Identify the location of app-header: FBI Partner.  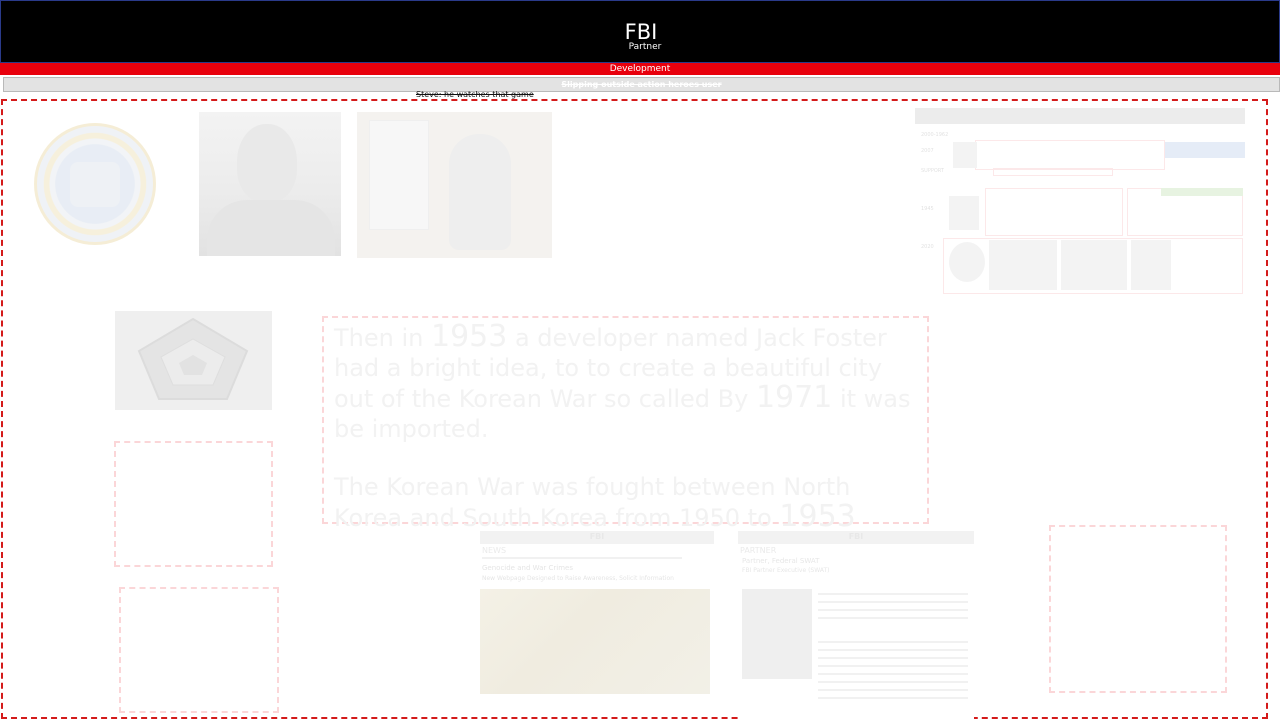
(640, 31).